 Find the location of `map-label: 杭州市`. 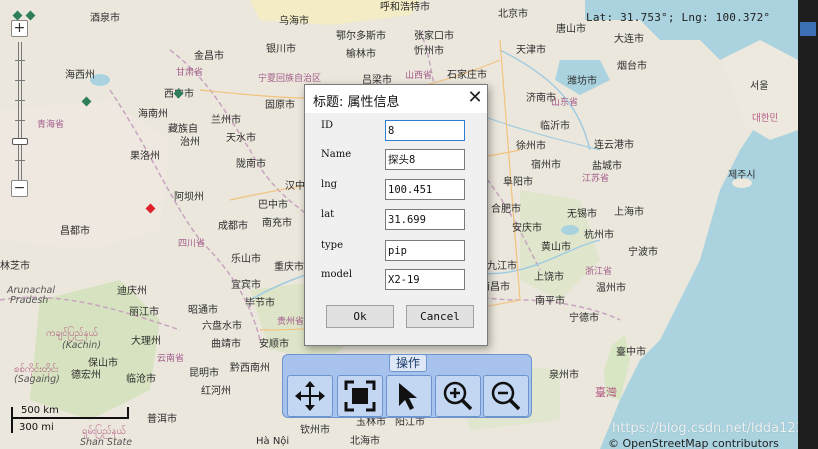

map-label: 杭州市 is located at coordinates (599, 235).